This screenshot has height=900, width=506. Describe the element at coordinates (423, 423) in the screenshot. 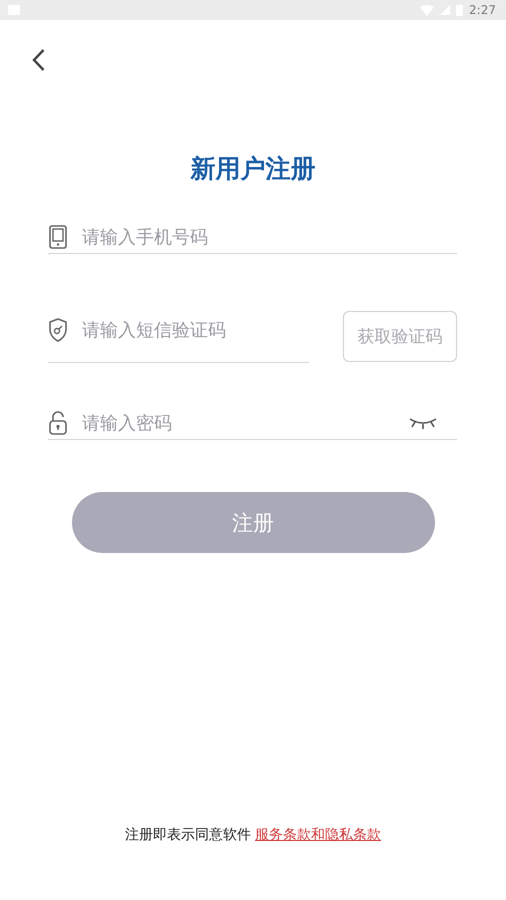

I see `eye-closed-icon` at that location.